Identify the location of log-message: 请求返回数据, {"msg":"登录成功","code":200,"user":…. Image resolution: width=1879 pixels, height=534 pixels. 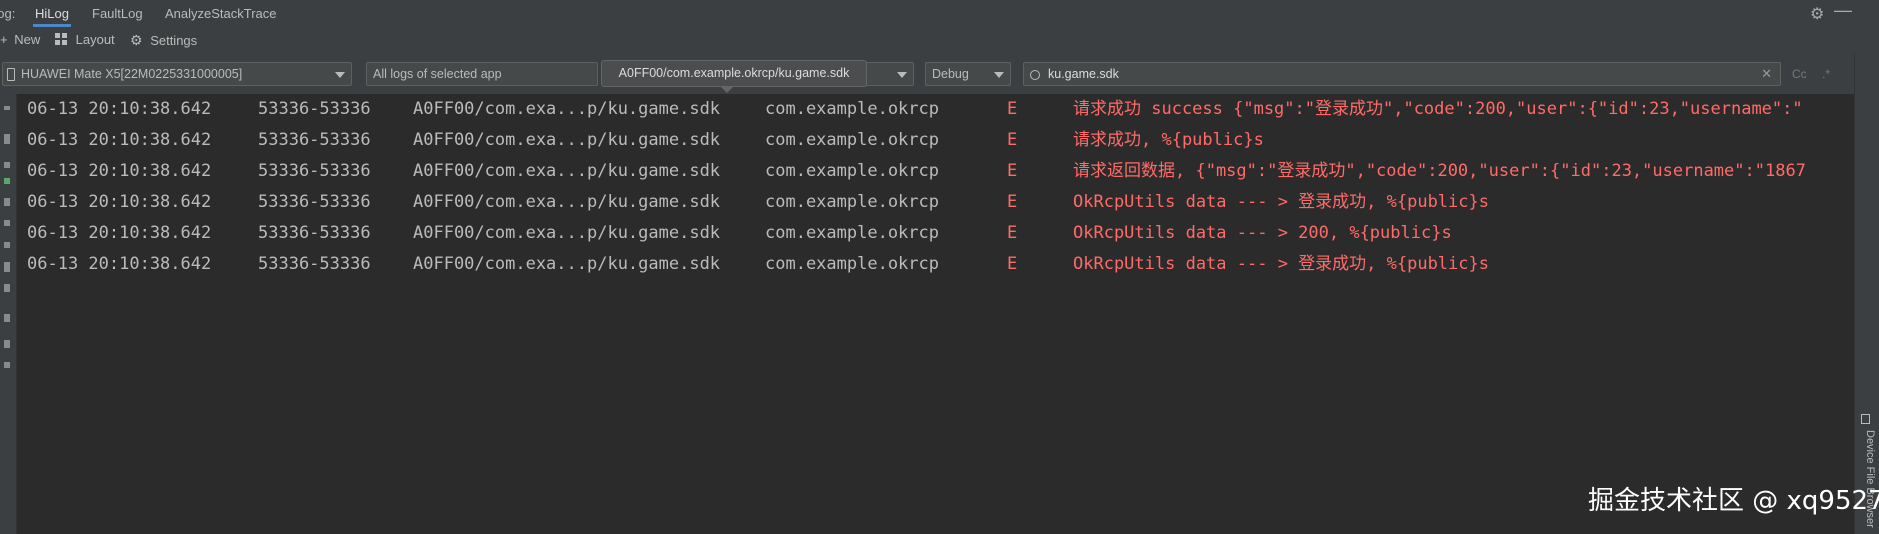
(1439, 171).